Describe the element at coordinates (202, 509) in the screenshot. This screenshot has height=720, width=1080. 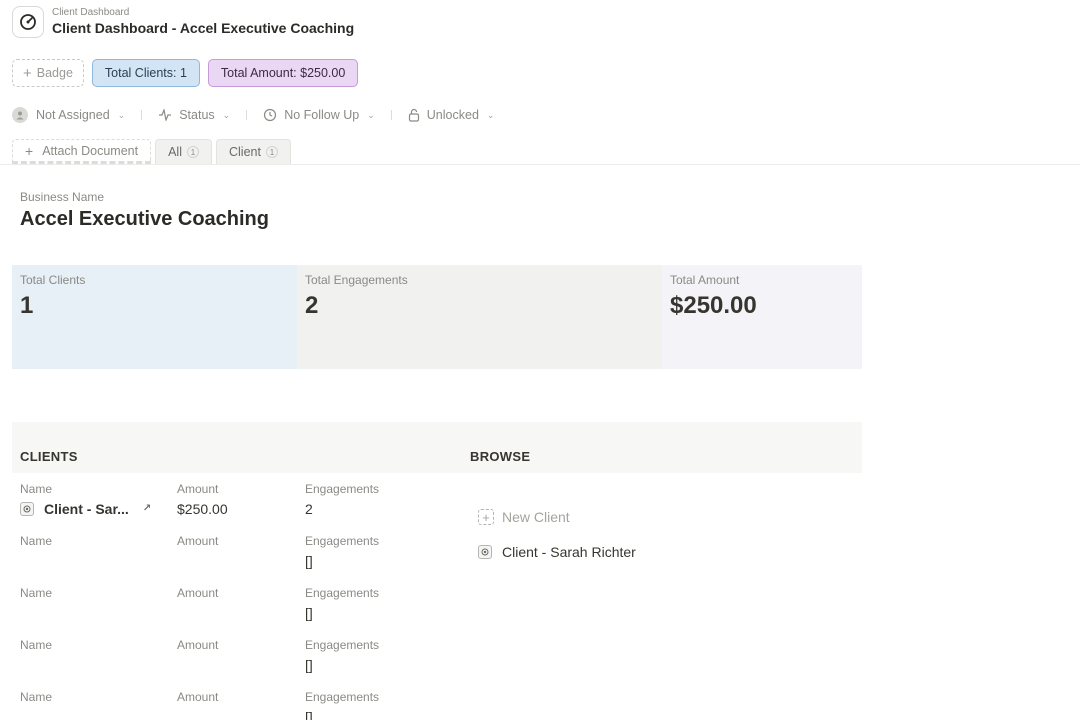
I see `client-amount: $250.00` at that location.